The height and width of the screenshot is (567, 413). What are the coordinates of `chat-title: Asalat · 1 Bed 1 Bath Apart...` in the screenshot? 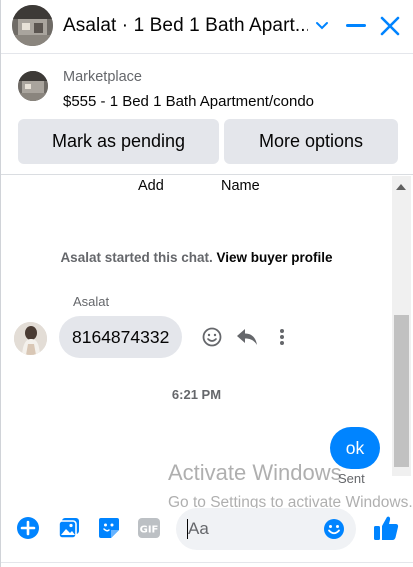 It's located at (185, 26).